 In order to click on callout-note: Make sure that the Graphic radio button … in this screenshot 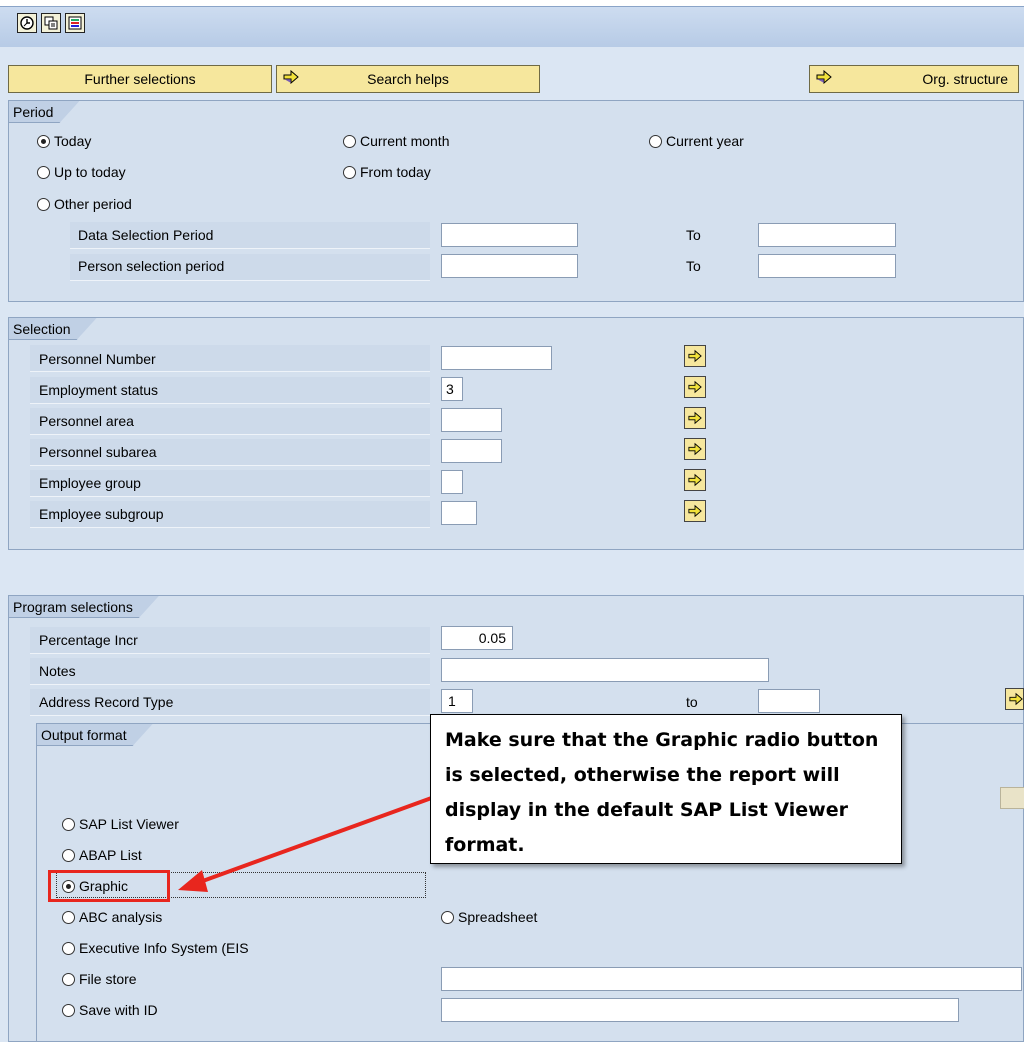, I will do `click(666, 789)`.